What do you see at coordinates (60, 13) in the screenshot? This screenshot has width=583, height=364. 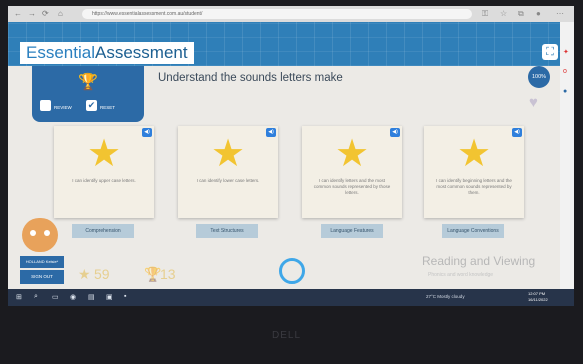 I see `home-button: ⌂` at bounding box center [60, 13].